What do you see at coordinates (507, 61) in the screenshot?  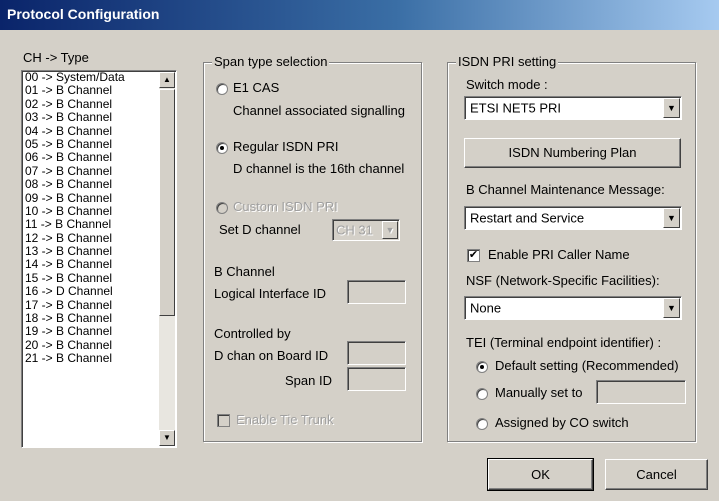 I see `isdn-pri-group-title: ISDN PRI setting` at bounding box center [507, 61].